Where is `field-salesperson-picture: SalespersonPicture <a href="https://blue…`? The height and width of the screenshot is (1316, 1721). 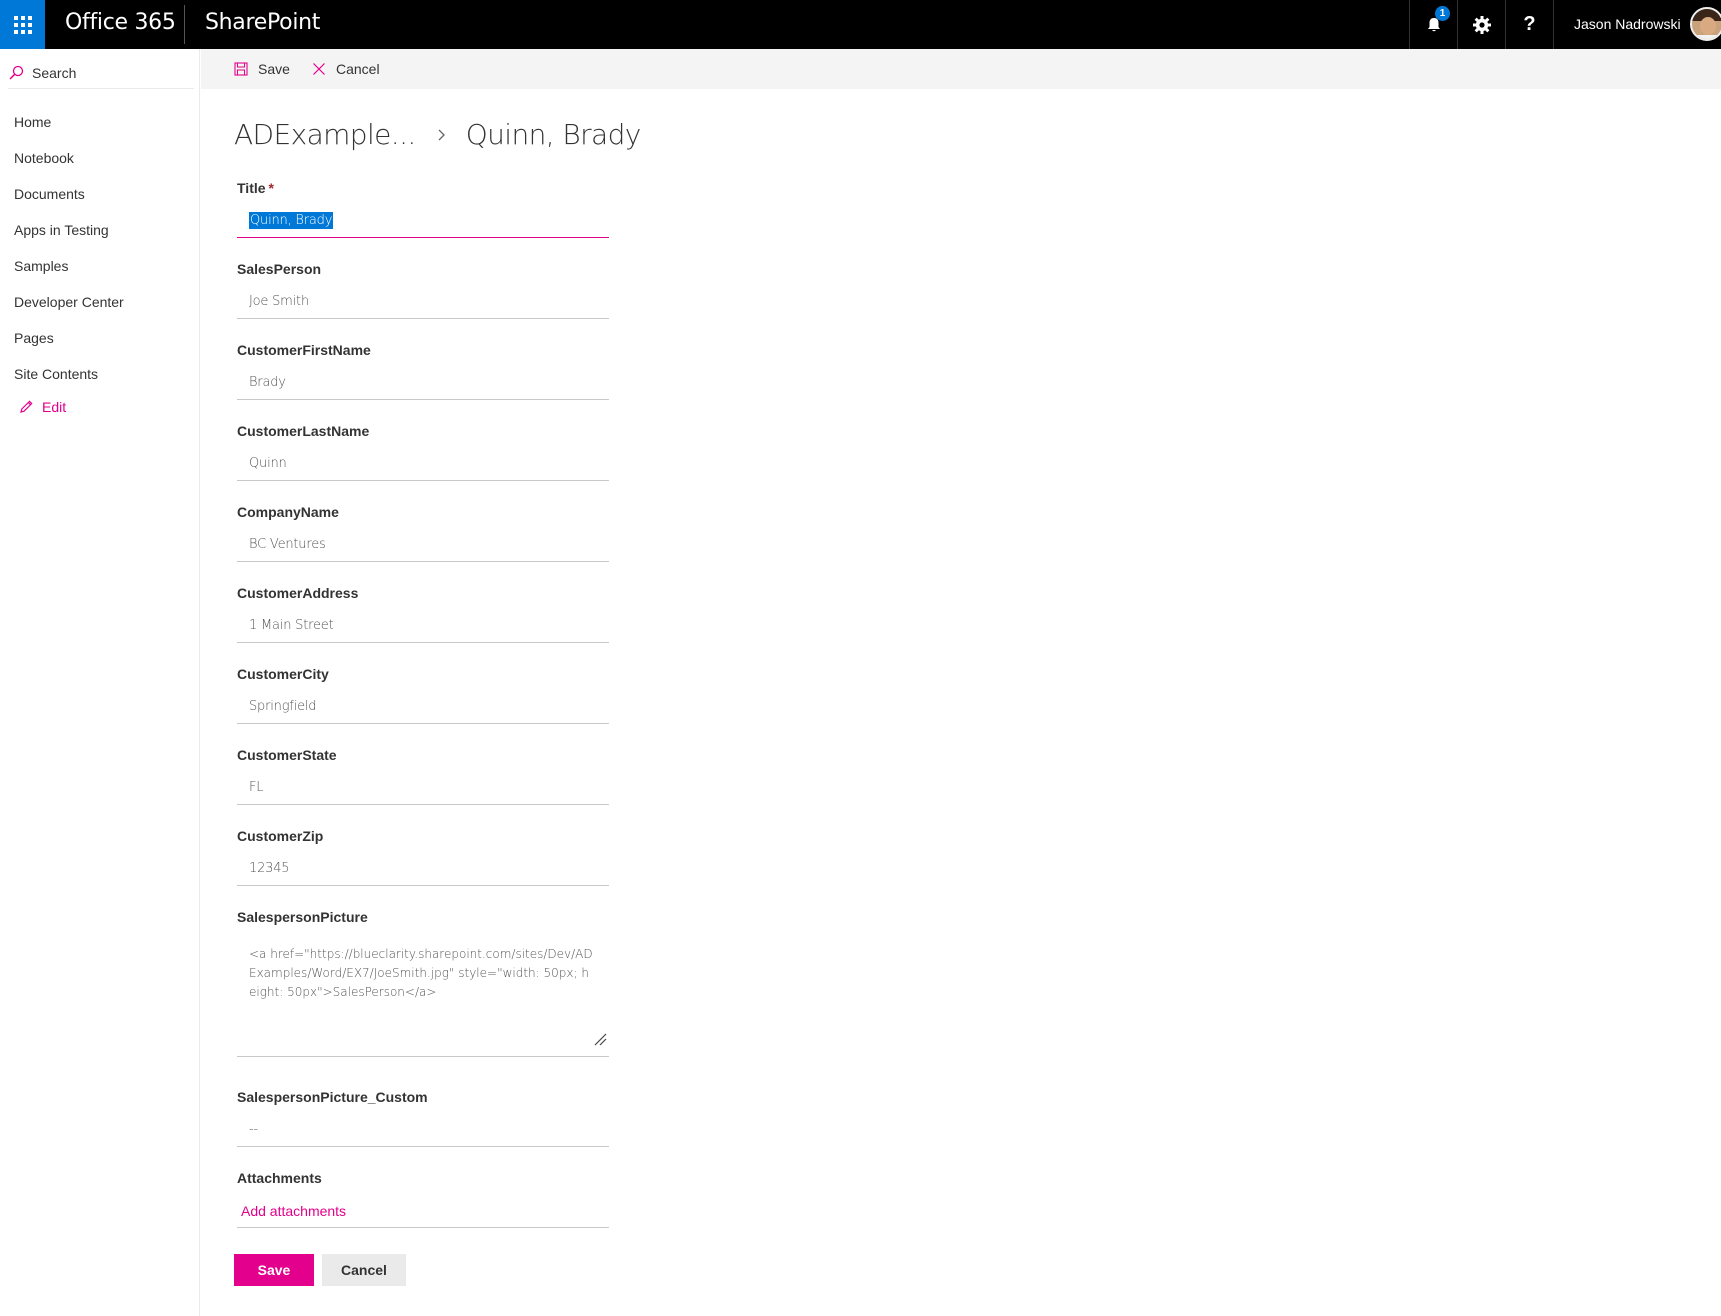
field-salesperson-picture: SalespersonPicture <a href="https://blue… is located at coordinates (423, 983).